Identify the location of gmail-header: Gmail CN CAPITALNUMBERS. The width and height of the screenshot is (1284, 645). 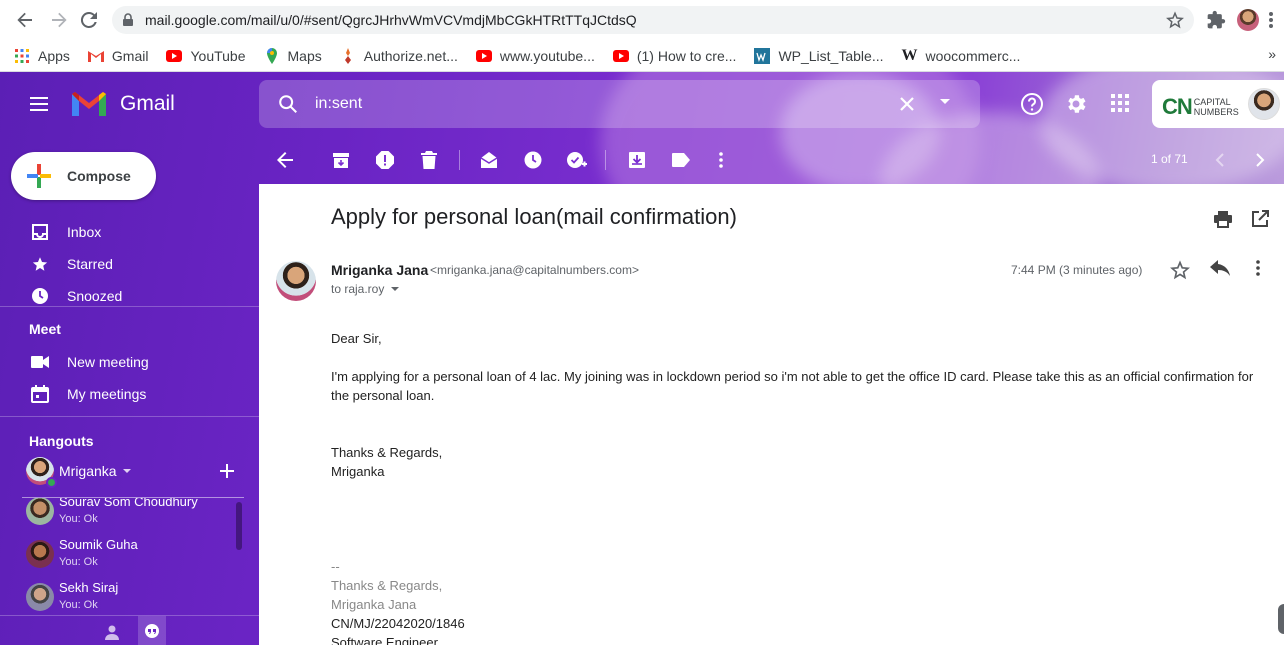
(642, 104).